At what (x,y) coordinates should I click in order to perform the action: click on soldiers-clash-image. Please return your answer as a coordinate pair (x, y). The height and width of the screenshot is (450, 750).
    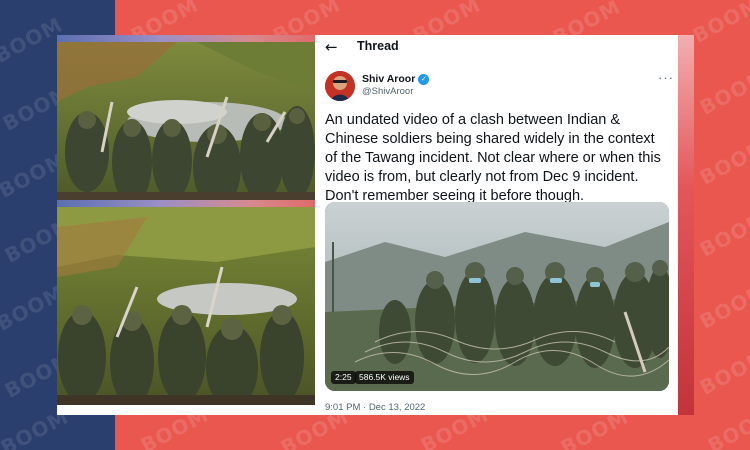
    Looking at the image, I should click on (186, 121).